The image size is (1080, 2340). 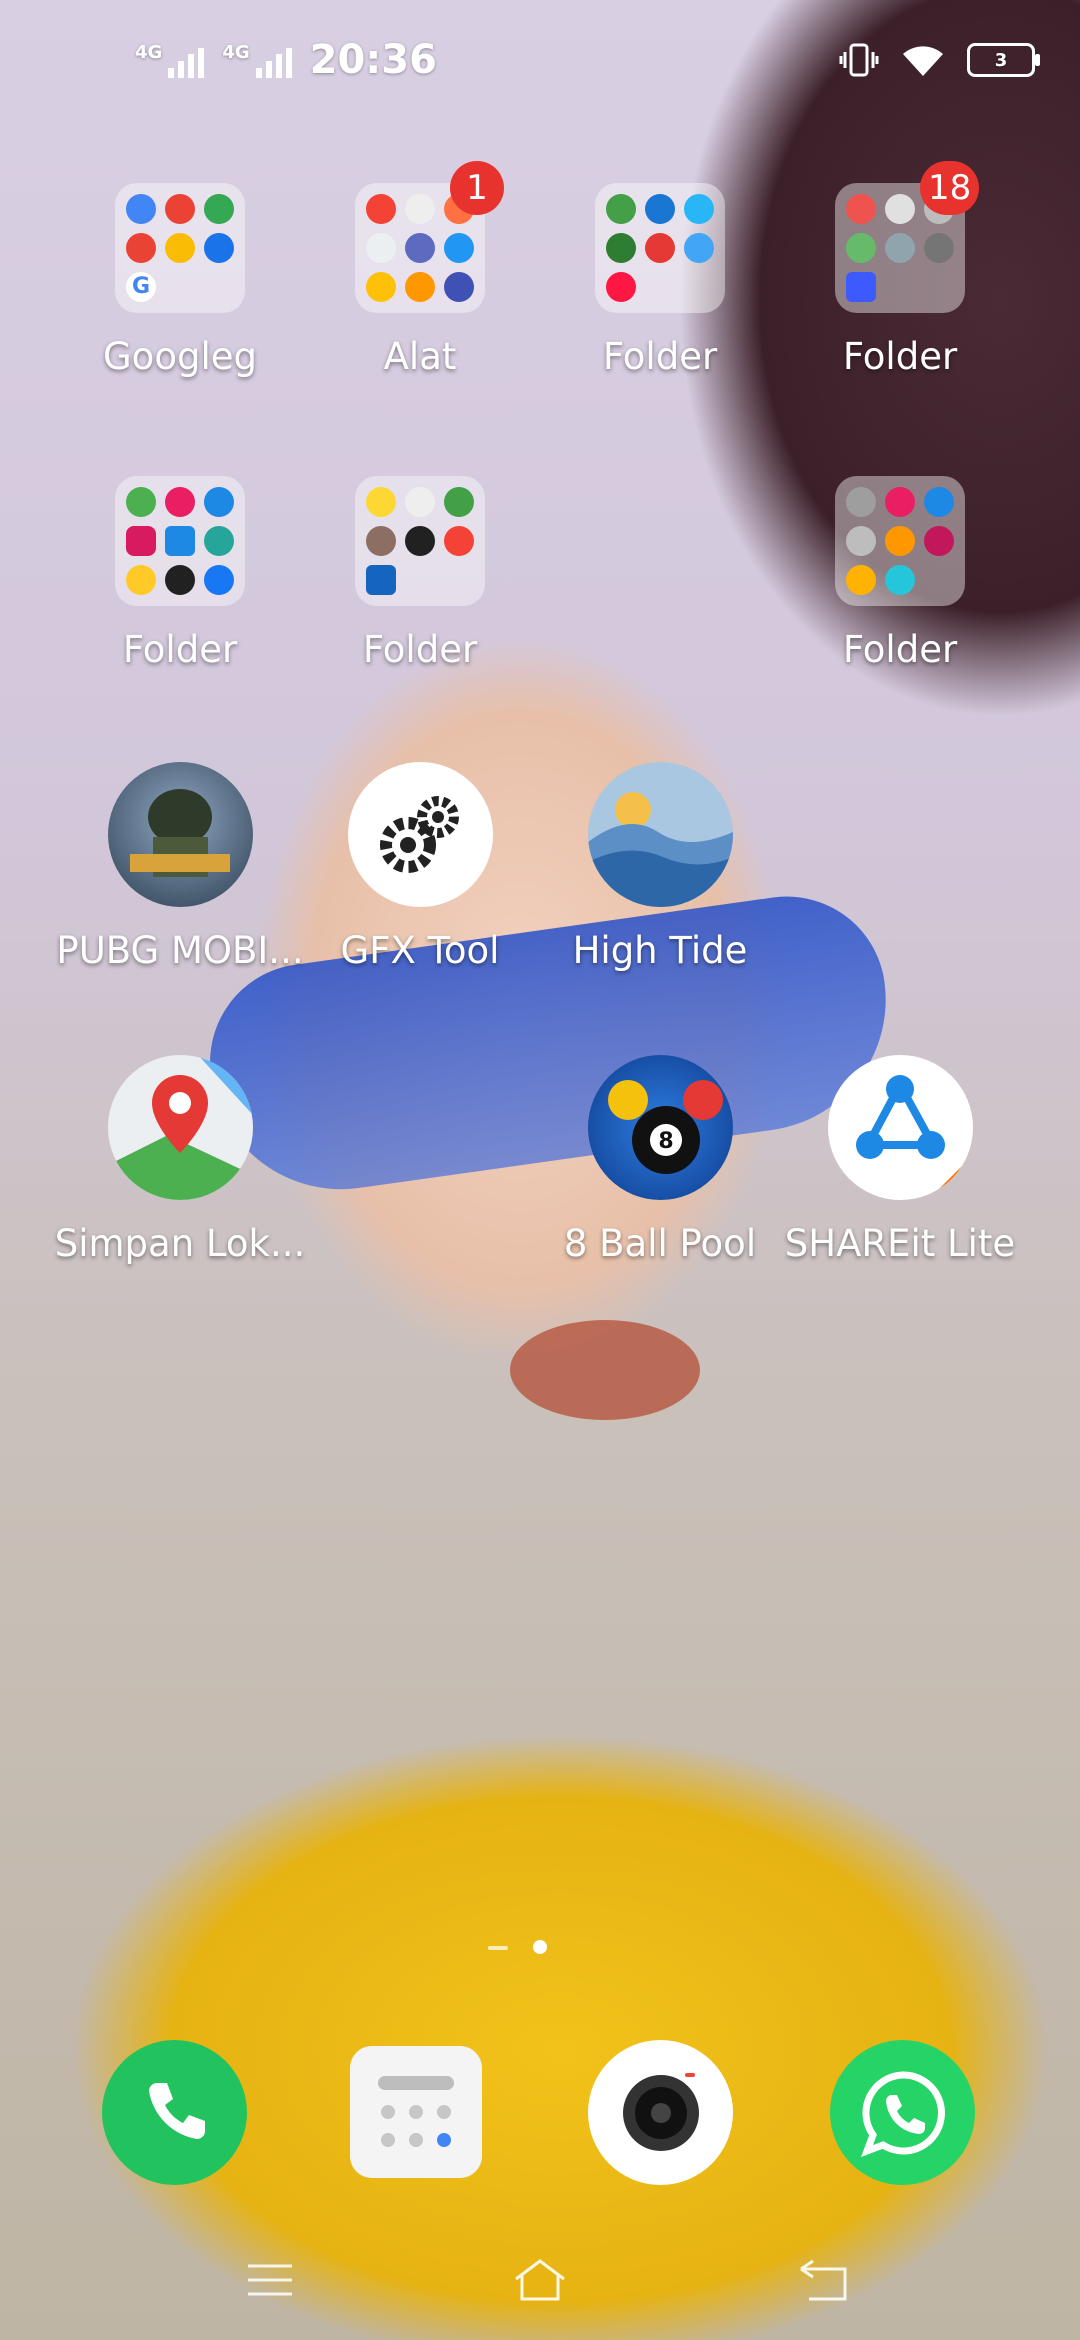 What do you see at coordinates (605, 1370) in the screenshot?
I see `wallpaper-detail-mouth` at bounding box center [605, 1370].